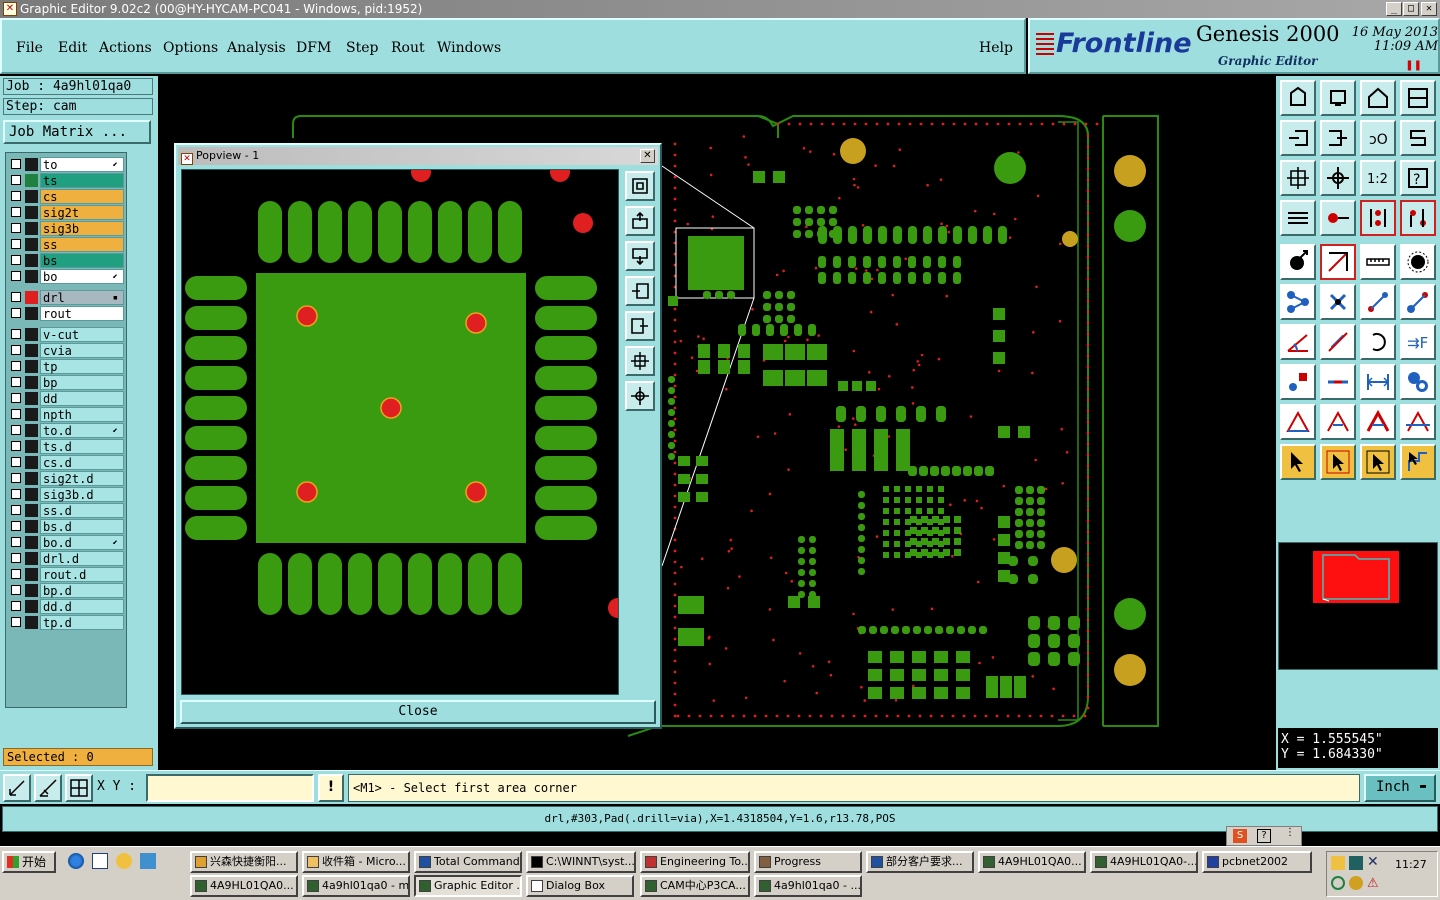 The image size is (1440, 900). What do you see at coordinates (1298, 98) in the screenshot?
I see `step-up-icon` at bounding box center [1298, 98].